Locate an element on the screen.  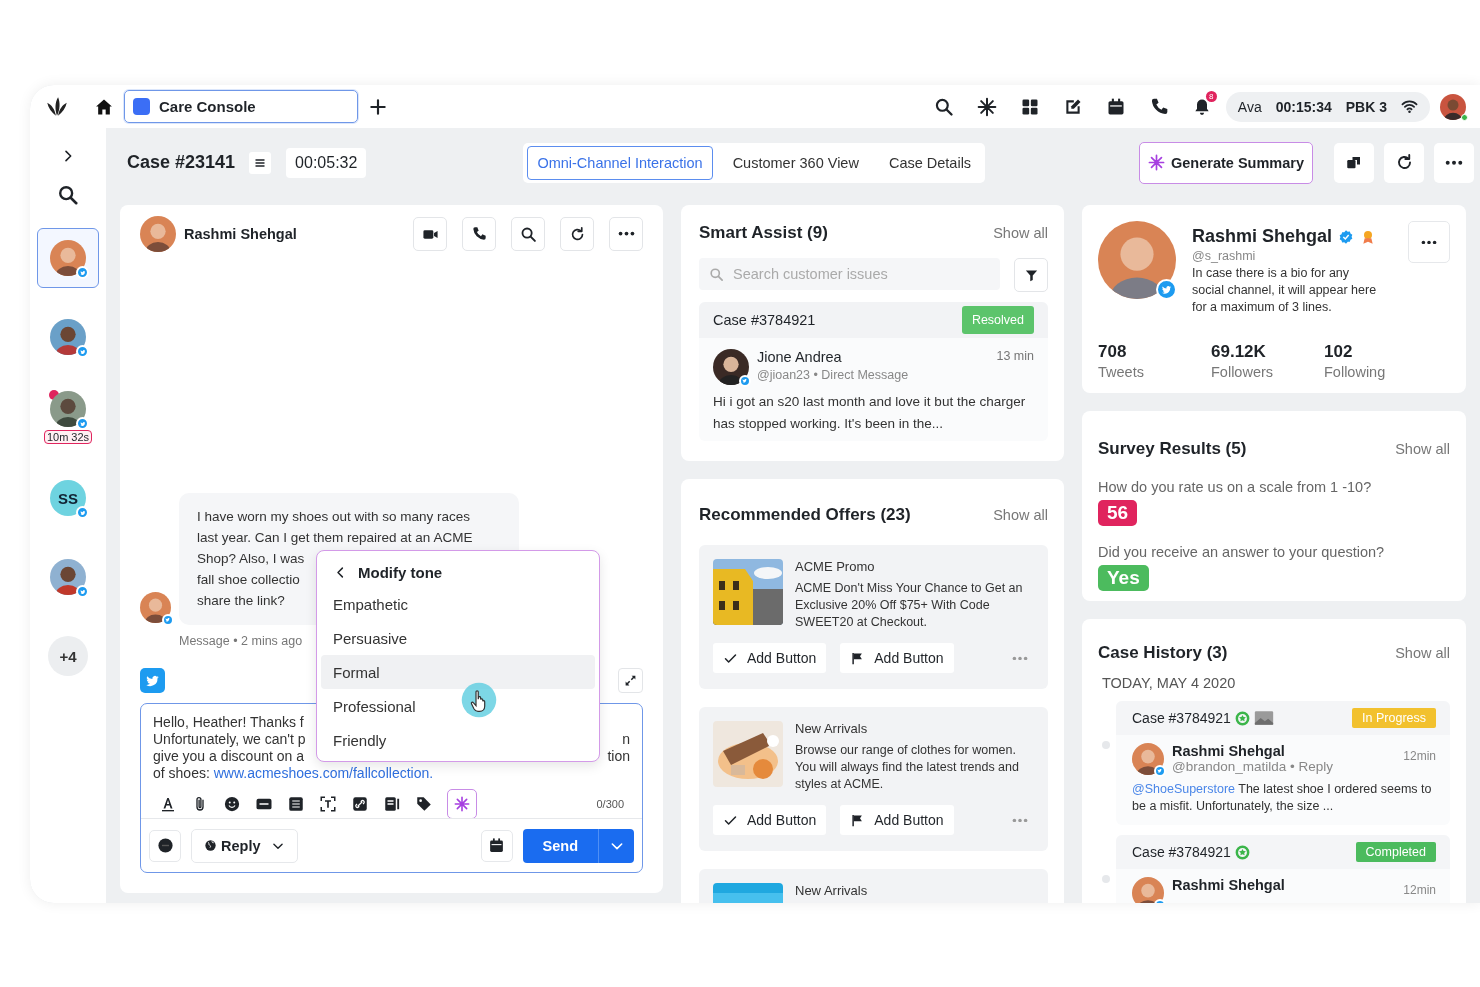
conversation-item: SS is located at coordinates (68, 498).